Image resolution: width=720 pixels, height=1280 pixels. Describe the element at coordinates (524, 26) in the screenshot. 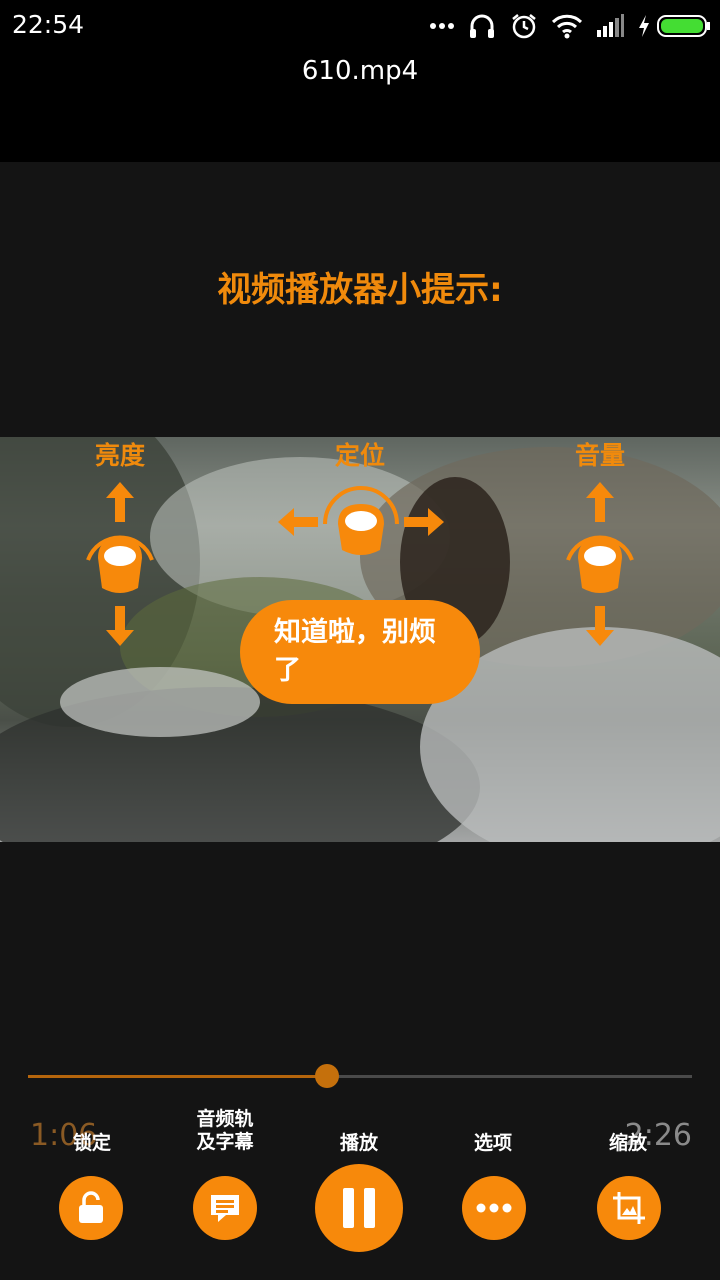

I see `alarm-icon` at that location.